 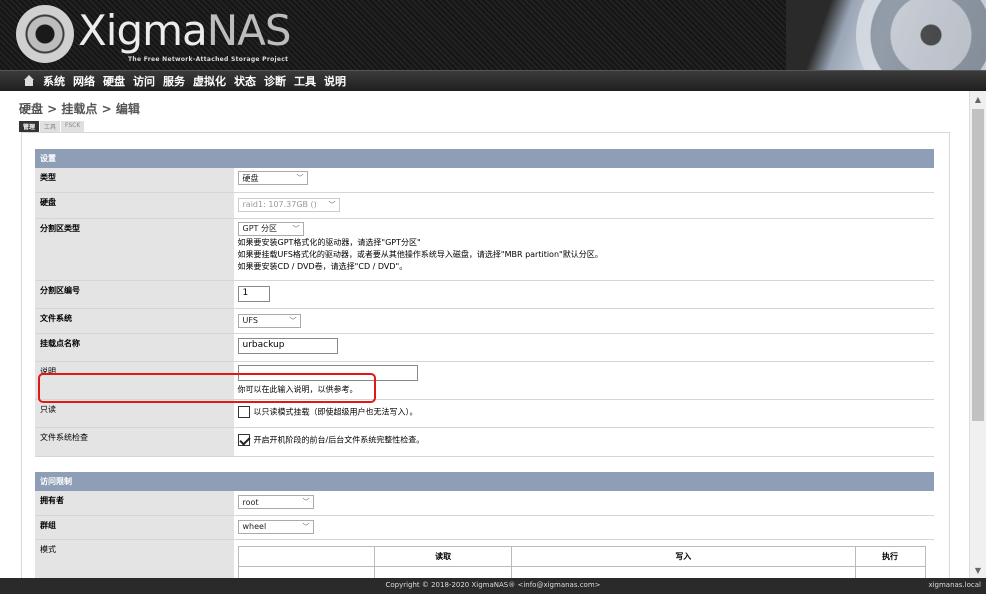 I want to click on nav-access: 访问, so click(x=144, y=81).